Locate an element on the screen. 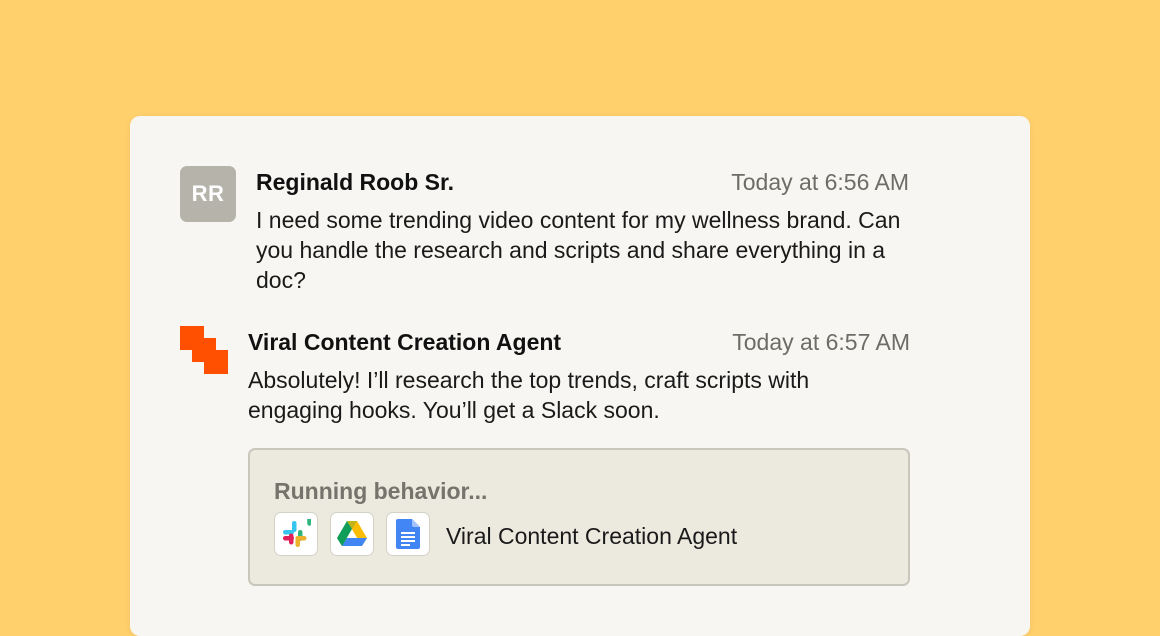  message-timestamp: Today at 6:57 AM is located at coordinates (821, 342).